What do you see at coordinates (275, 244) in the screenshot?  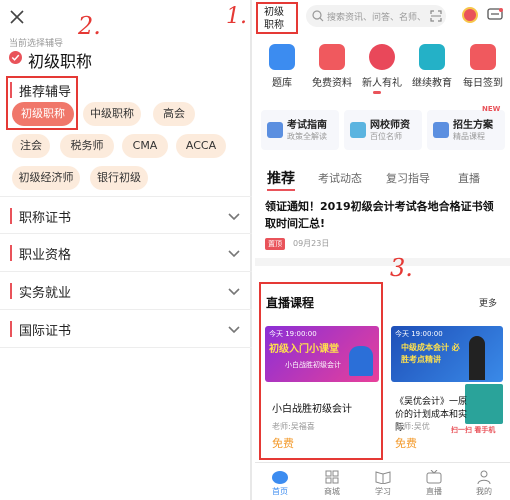 I see `pinned-badge: 置顶` at bounding box center [275, 244].